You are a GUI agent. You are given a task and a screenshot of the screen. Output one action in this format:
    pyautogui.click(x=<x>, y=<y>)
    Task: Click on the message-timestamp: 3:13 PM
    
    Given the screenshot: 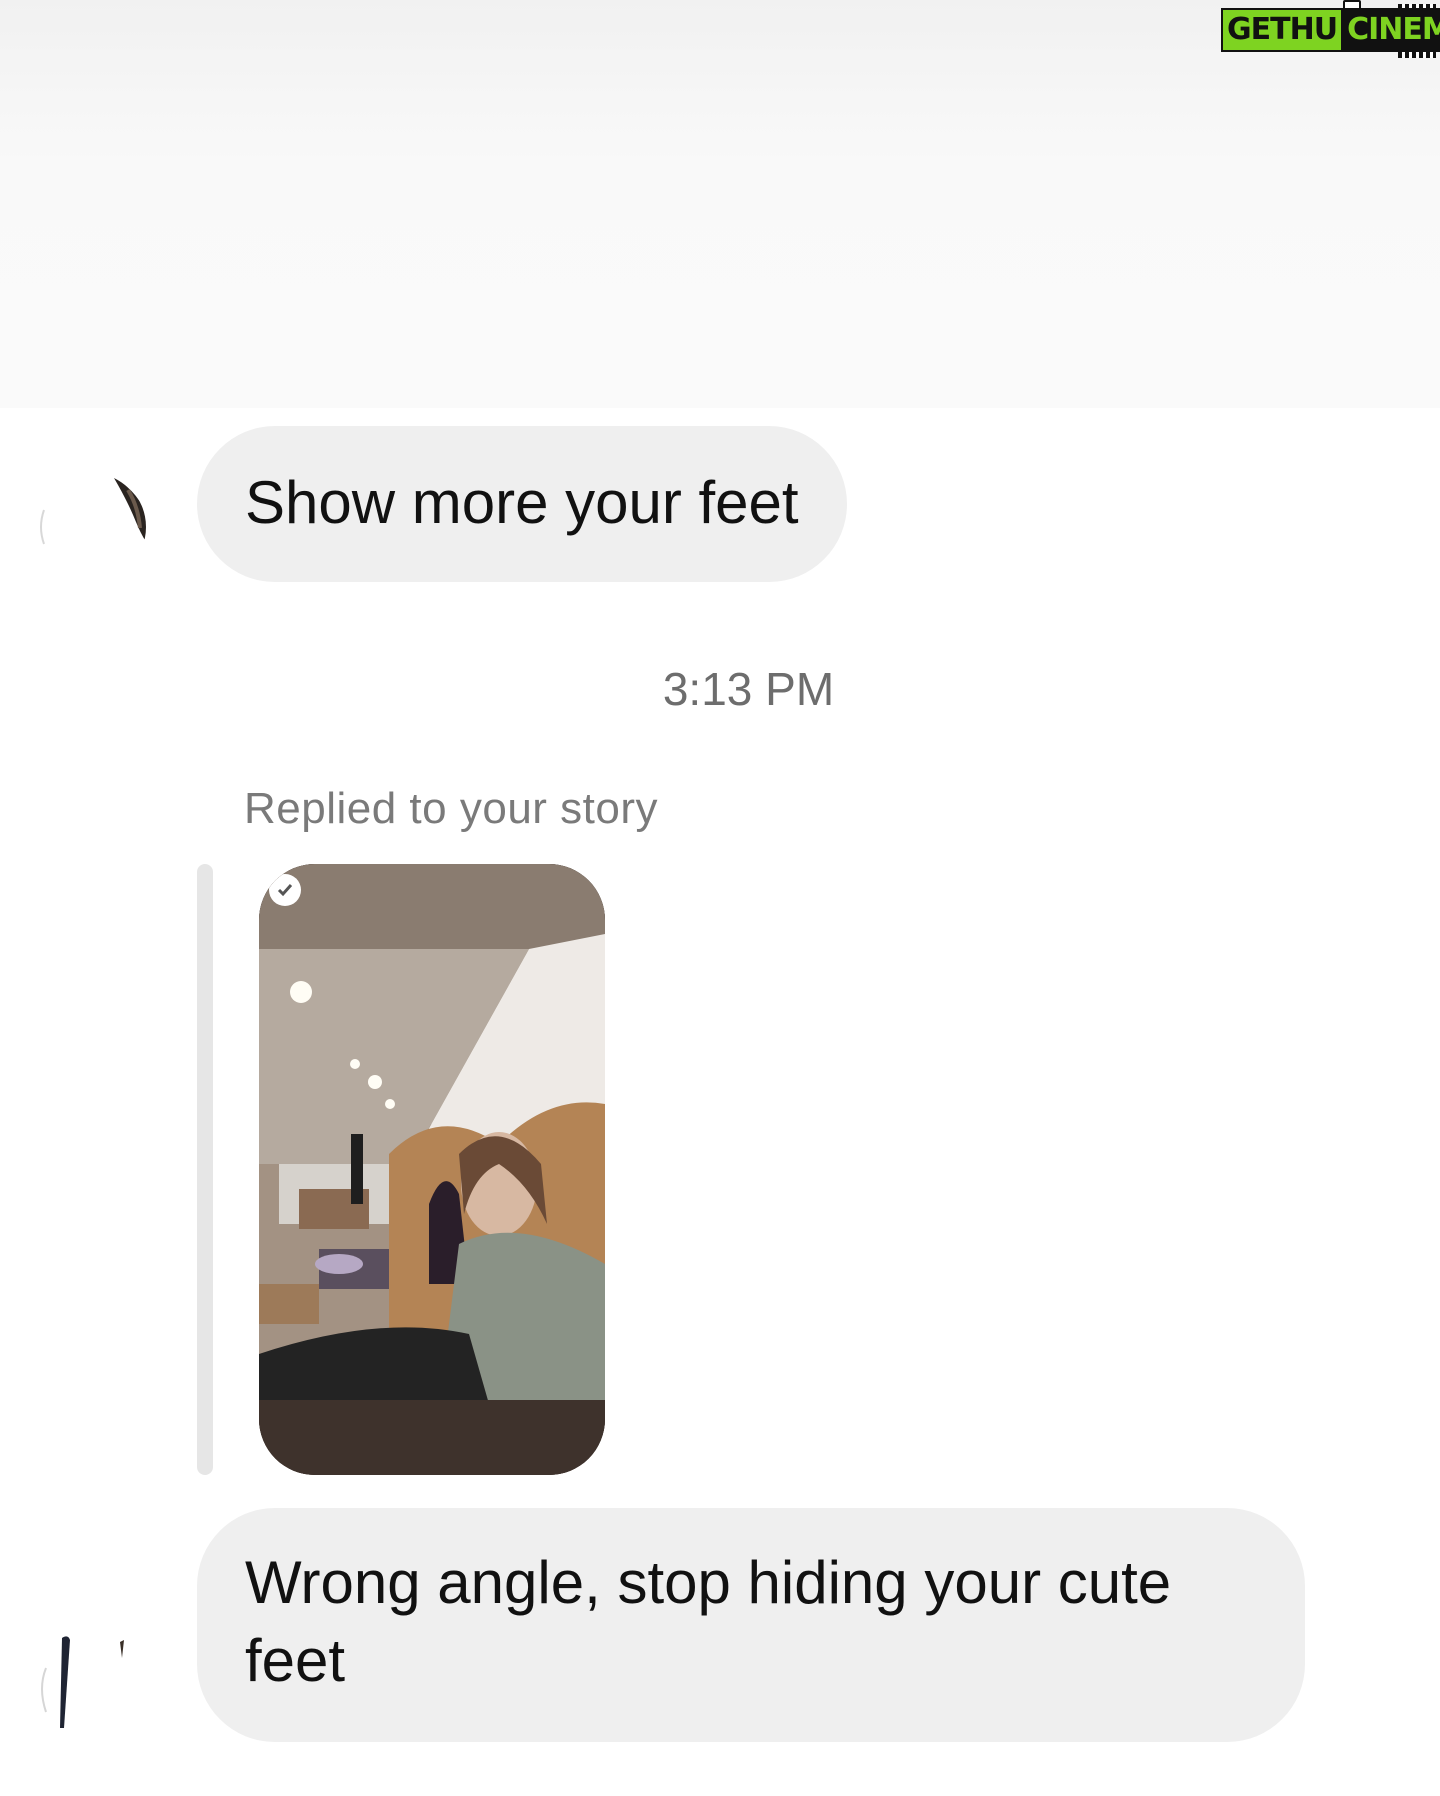 What is the action you would take?
    pyautogui.click(x=748, y=689)
    